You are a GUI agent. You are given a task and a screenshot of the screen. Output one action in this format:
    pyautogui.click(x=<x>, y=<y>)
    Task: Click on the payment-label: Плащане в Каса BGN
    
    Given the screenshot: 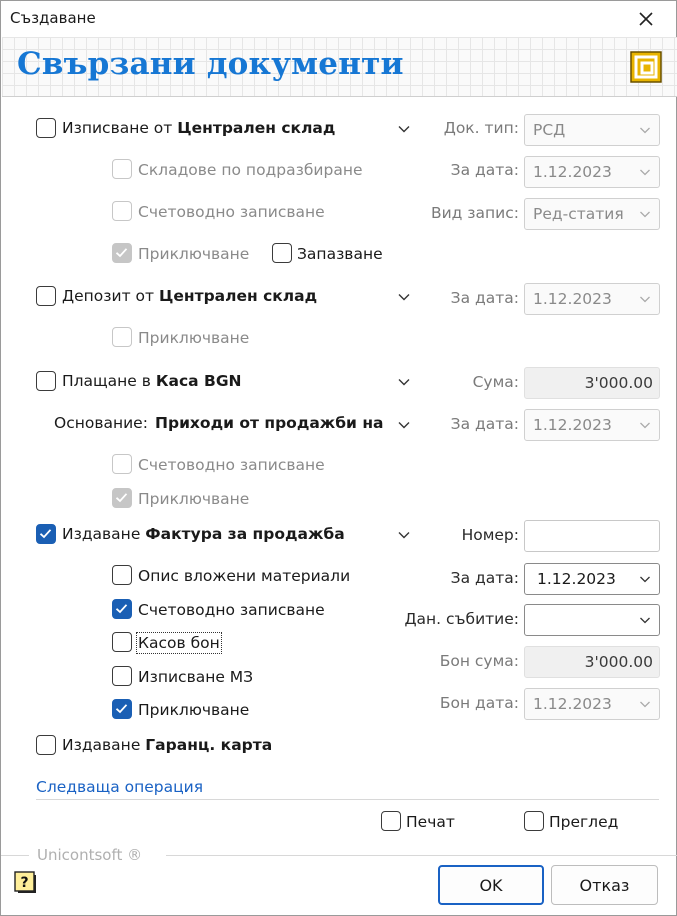 What is the action you would take?
    pyautogui.click(x=152, y=381)
    